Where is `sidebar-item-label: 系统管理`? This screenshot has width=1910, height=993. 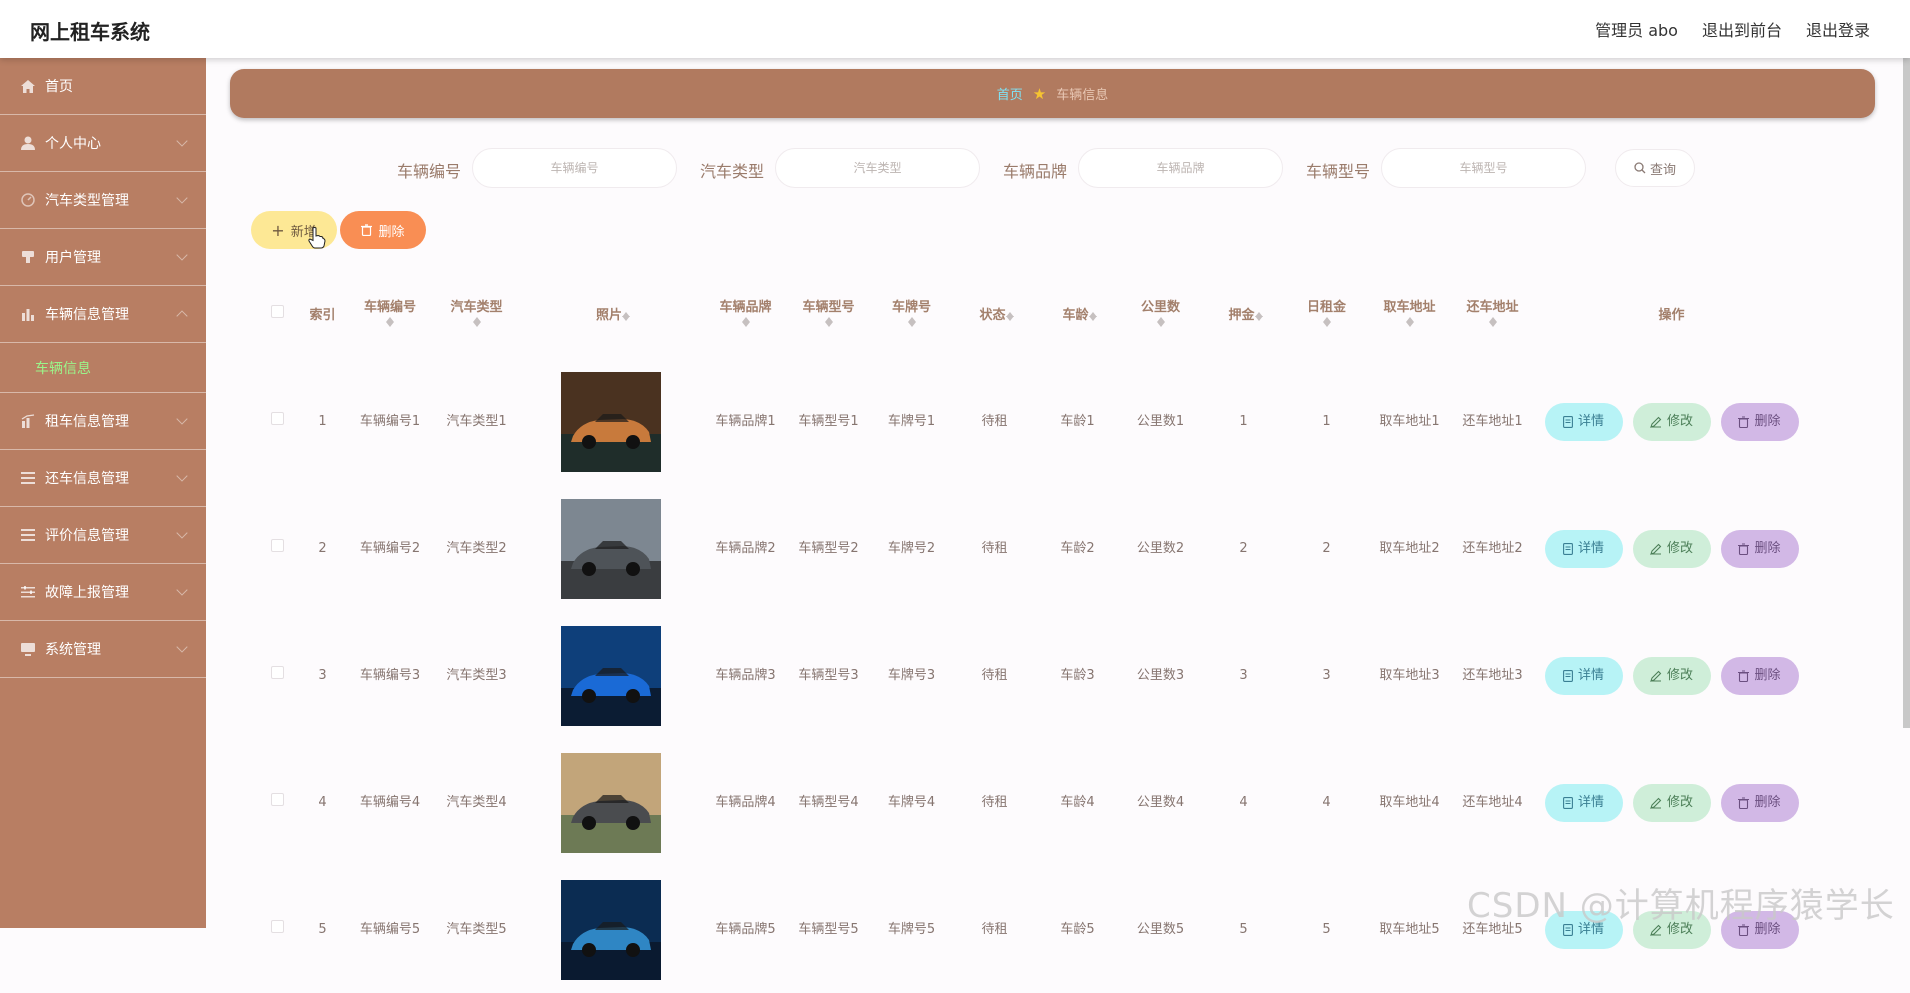 sidebar-item-label: 系统管理 is located at coordinates (73, 650).